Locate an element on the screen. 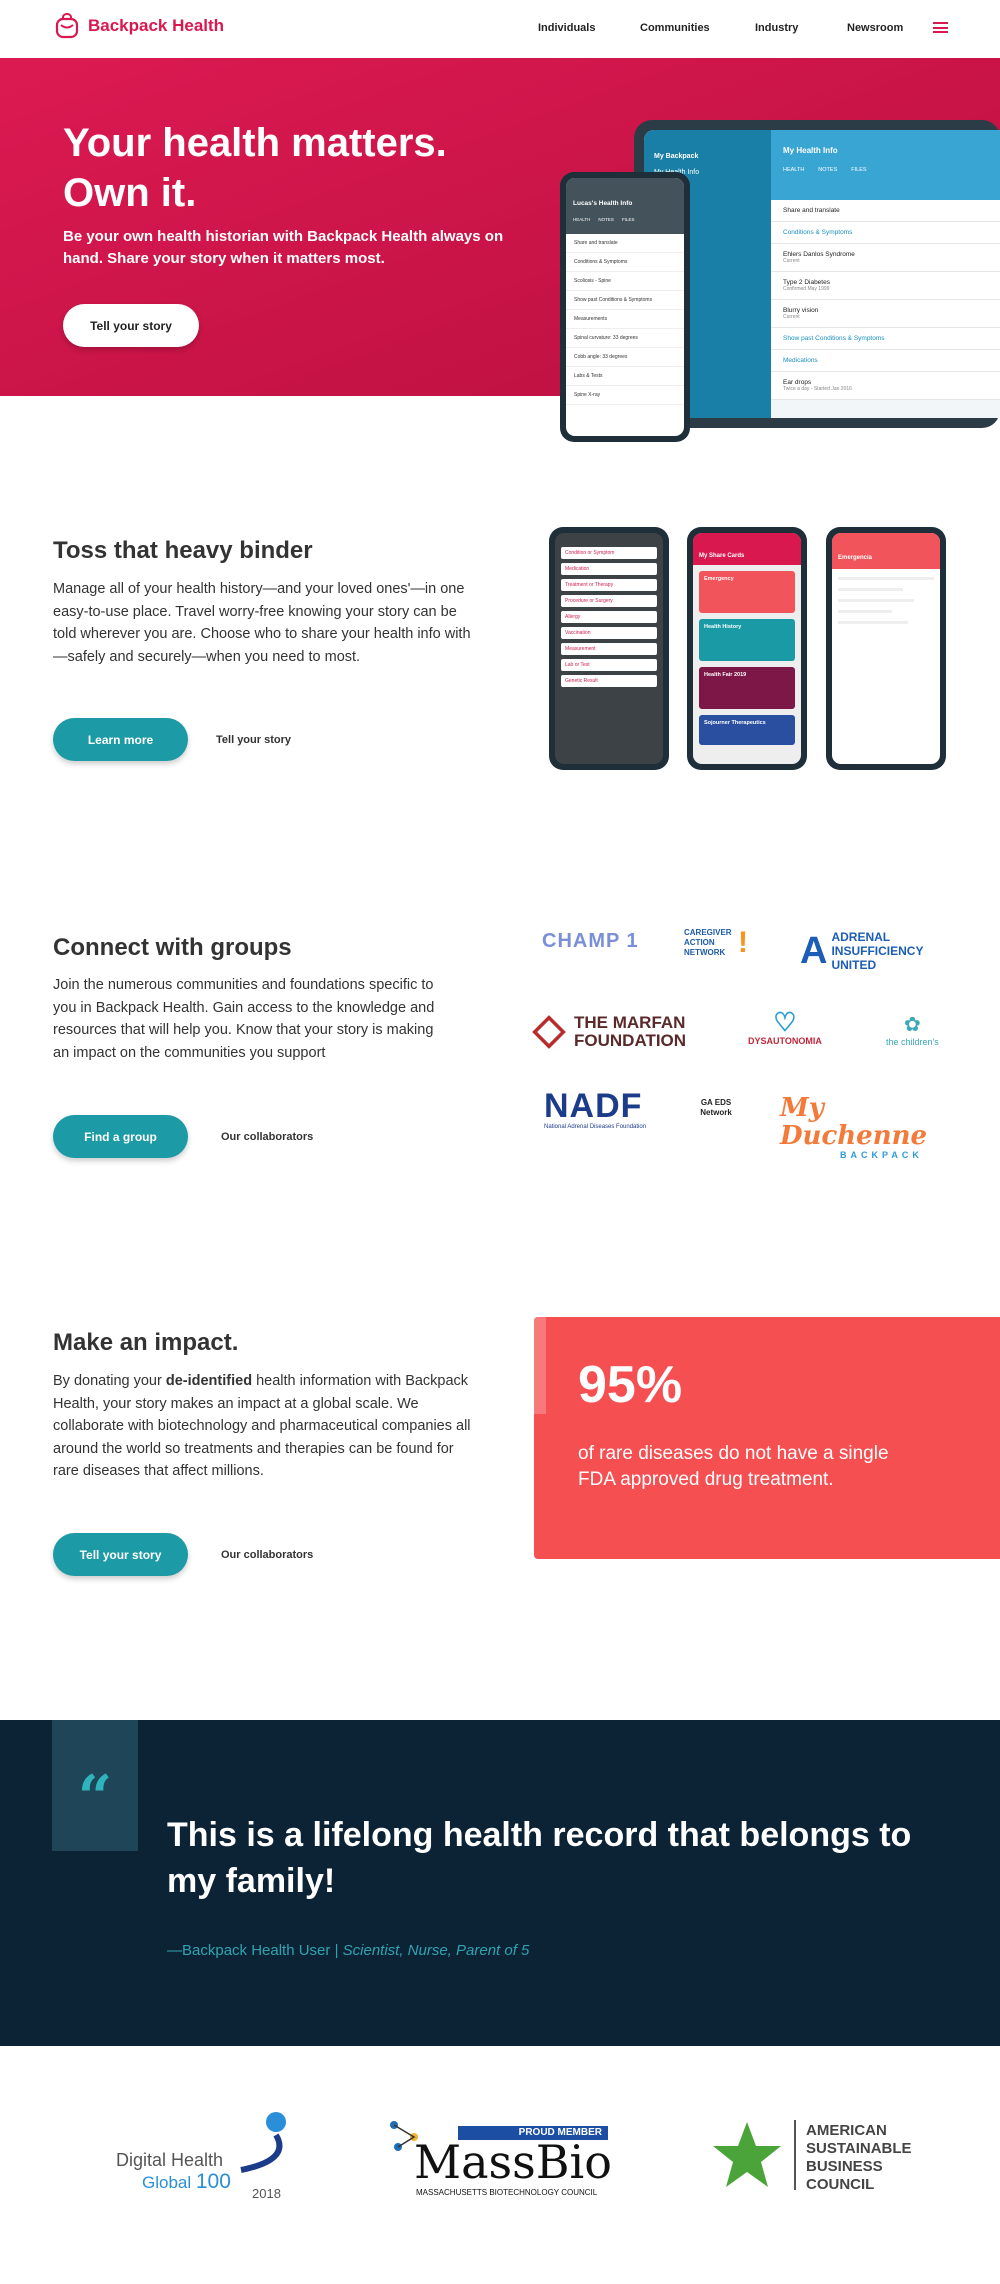 This screenshot has height=2284, width=1000. list-item: Treatment or Therapy is located at coordinates (609, 585).